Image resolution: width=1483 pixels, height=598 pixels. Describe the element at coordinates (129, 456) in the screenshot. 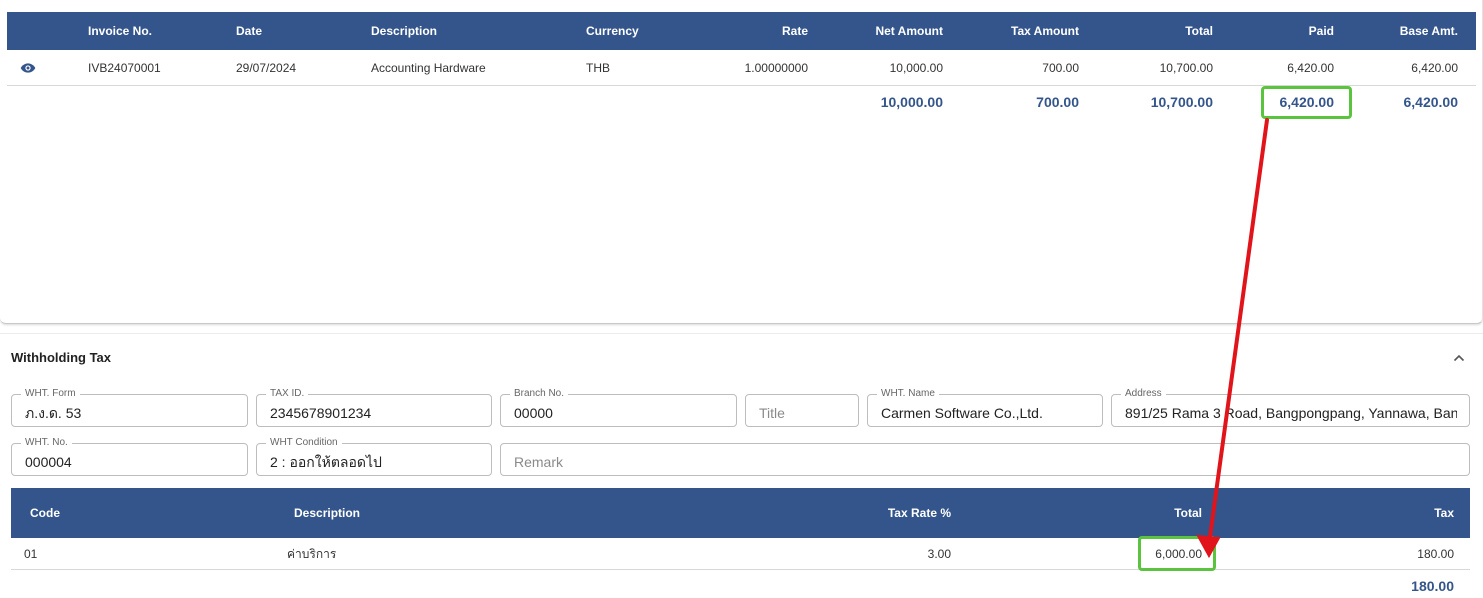

I see `wht-no-field: WHT. No. 000004` at that location.